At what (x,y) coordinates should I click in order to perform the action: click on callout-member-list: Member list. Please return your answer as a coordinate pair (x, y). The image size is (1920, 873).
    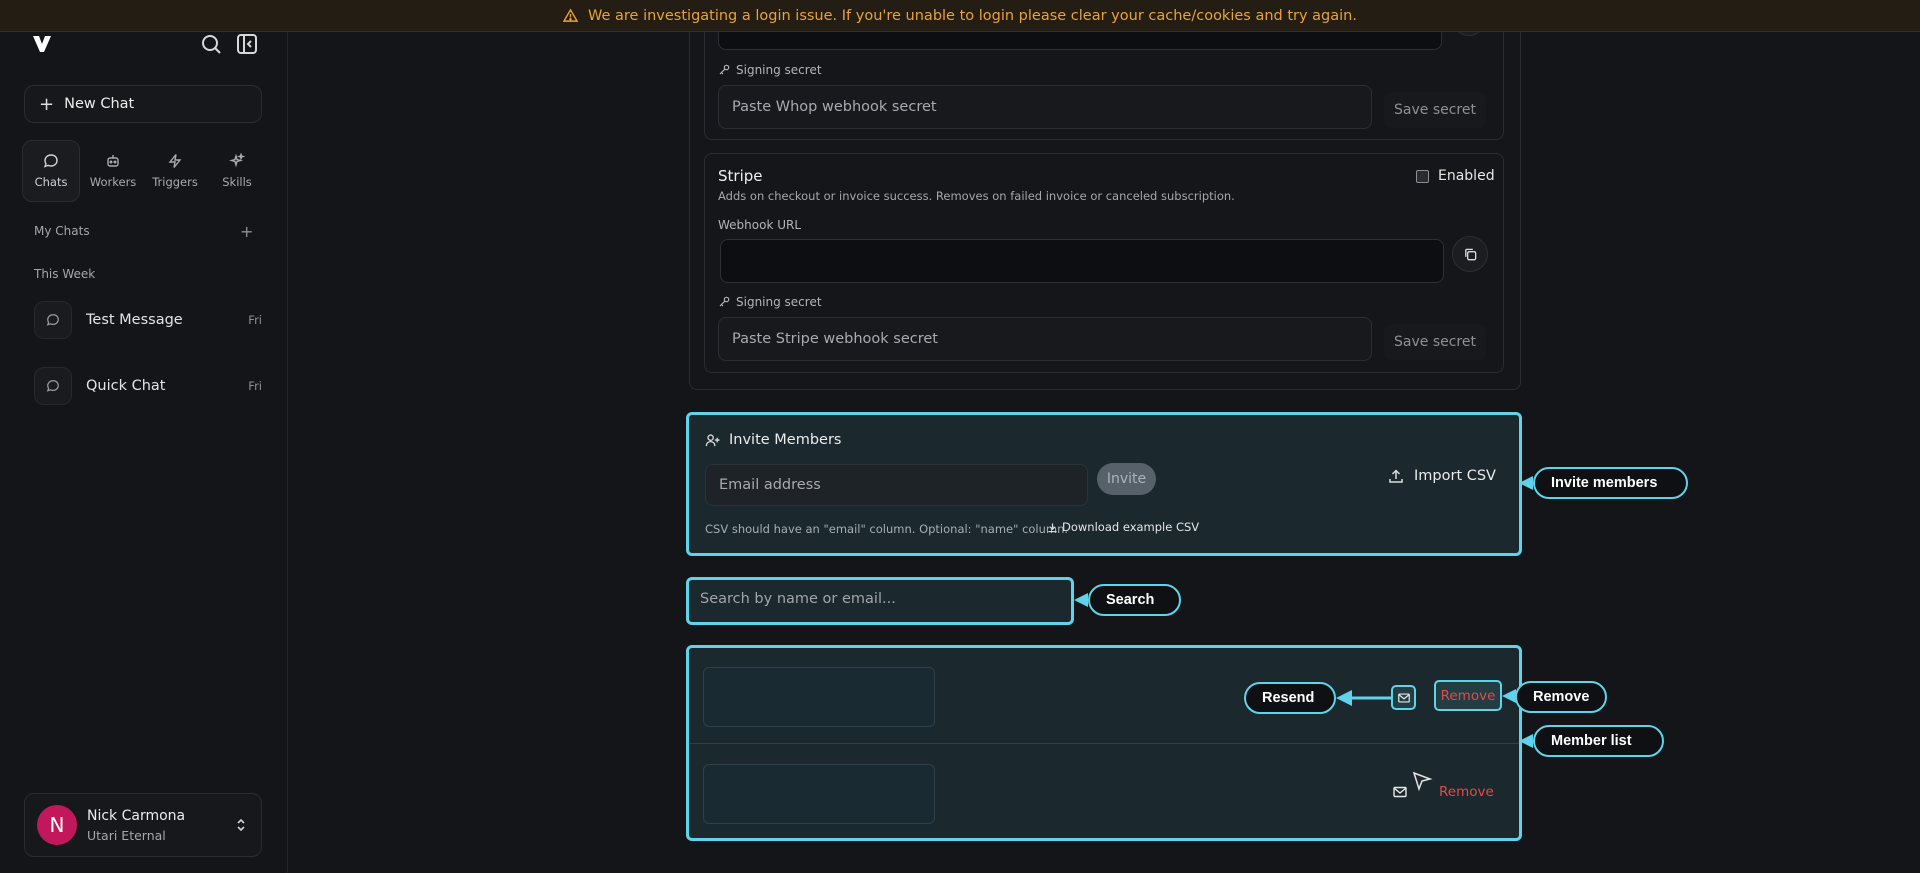
    Looking at the image, I should click on (1598, 741).